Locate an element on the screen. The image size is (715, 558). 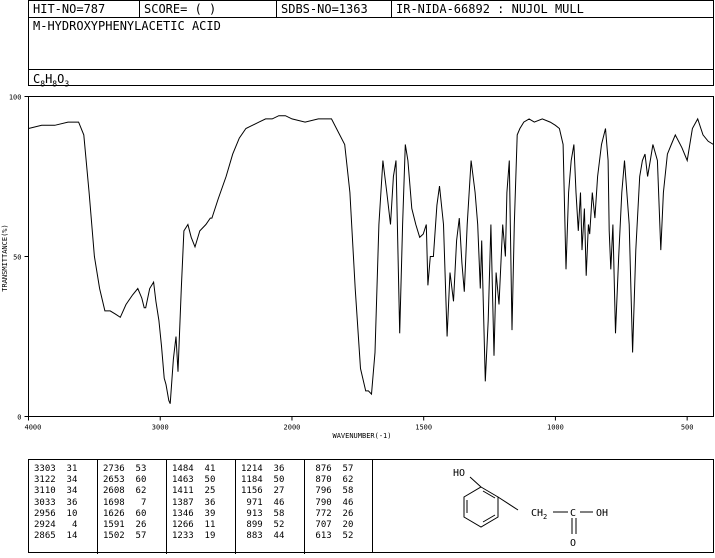
oh-bond is located at coordinates (475, 482).